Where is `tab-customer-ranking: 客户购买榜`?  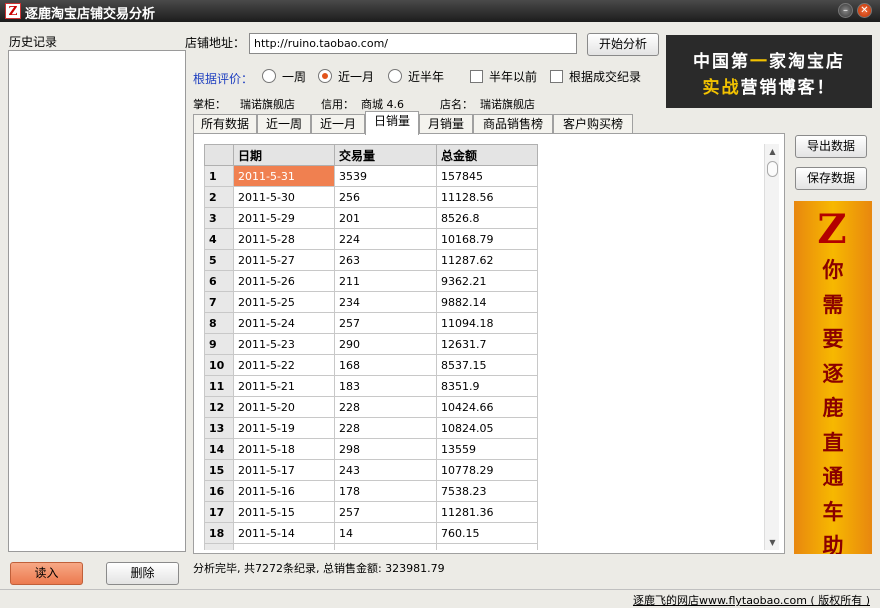 tab-customer-ranking: 客户购买榜 is located at coordinates (593, 124).